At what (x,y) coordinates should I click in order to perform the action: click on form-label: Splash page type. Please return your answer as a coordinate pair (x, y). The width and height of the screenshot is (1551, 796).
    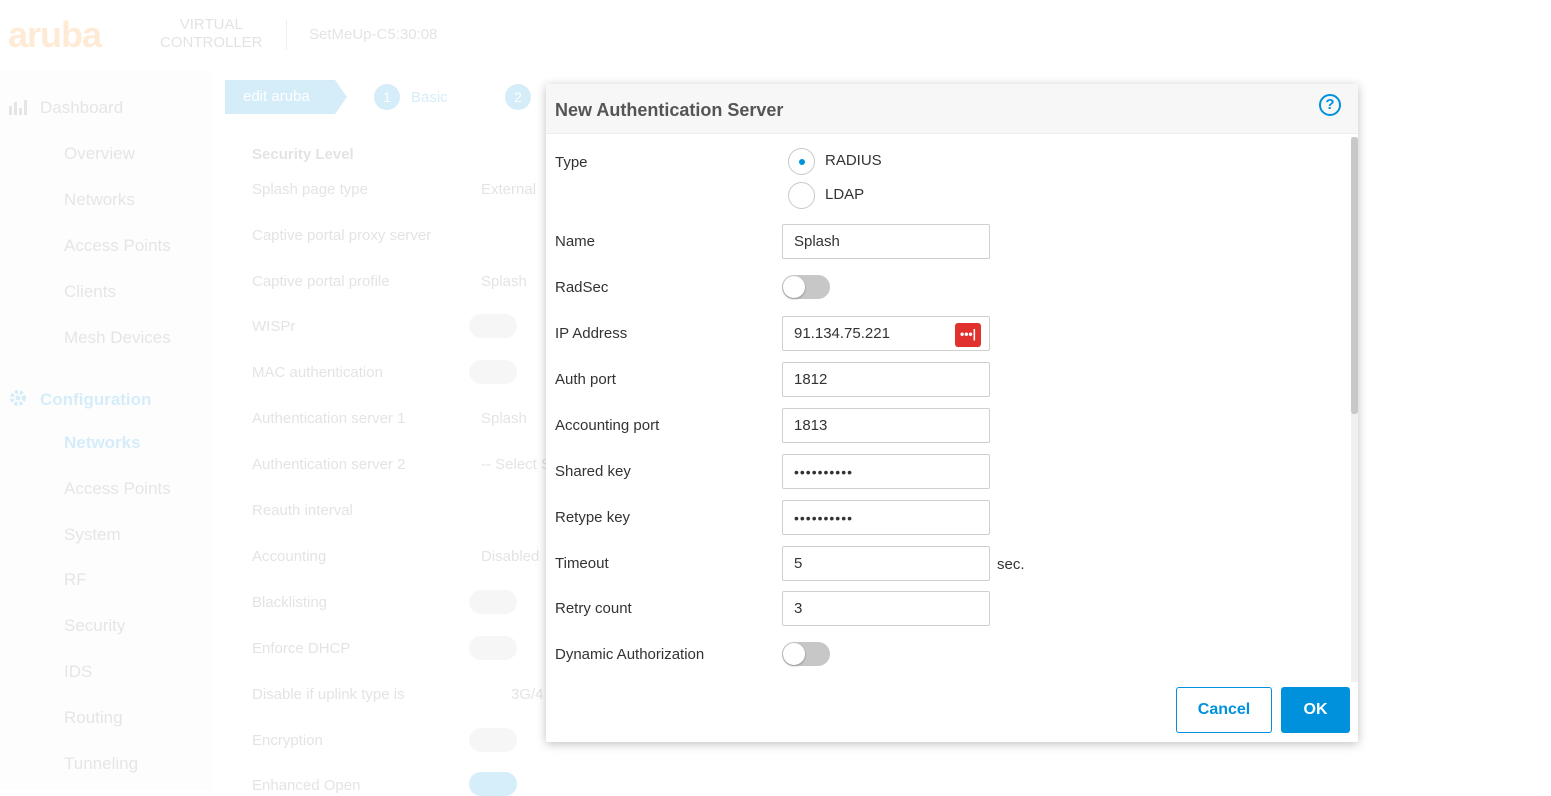
    Looking at the image, I should click on (310, 189).